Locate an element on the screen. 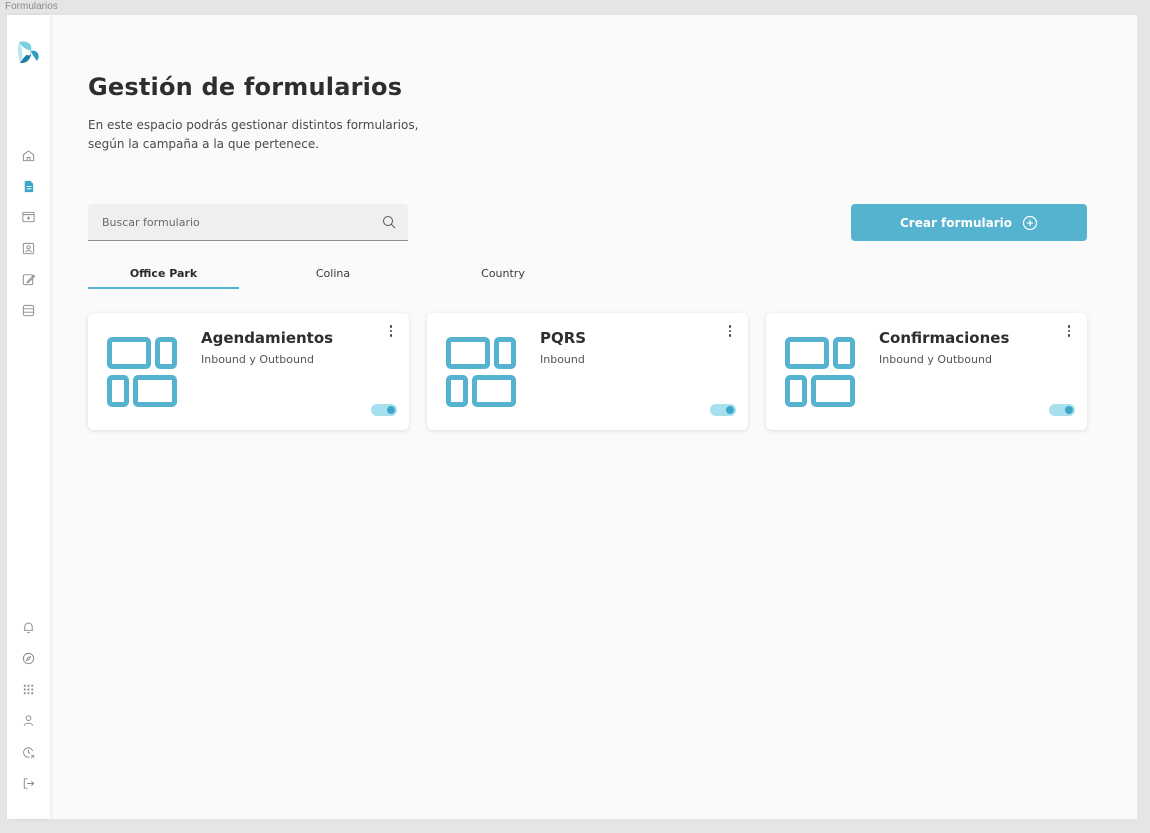 The image size is (1150, 833). form-card: PQRS Inbound is located at coordinates (587, 371).